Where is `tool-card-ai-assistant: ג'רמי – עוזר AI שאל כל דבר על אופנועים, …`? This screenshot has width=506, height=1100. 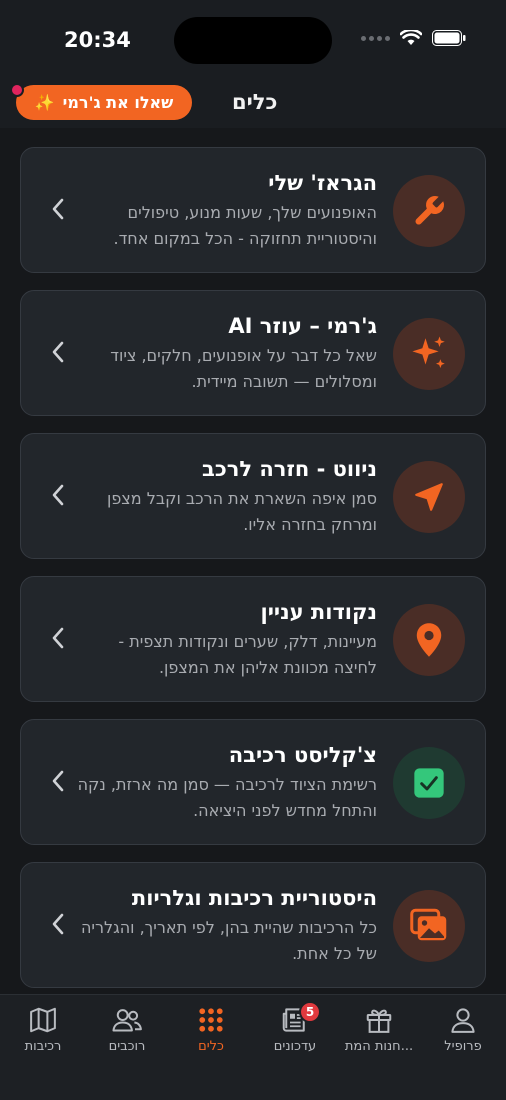
tool-card-ai-assistant: ג'רמי – עוזר AI שאל כל דבר על אופנועים, … is located at coordinates (253, 353).